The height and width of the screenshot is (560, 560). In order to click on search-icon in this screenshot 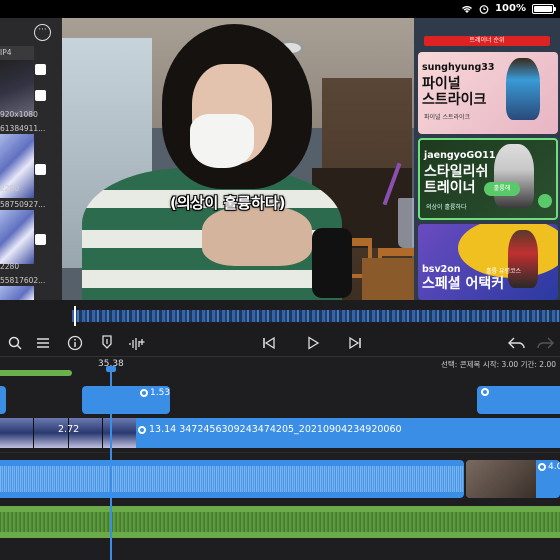, I will do `click(15, 343)`.